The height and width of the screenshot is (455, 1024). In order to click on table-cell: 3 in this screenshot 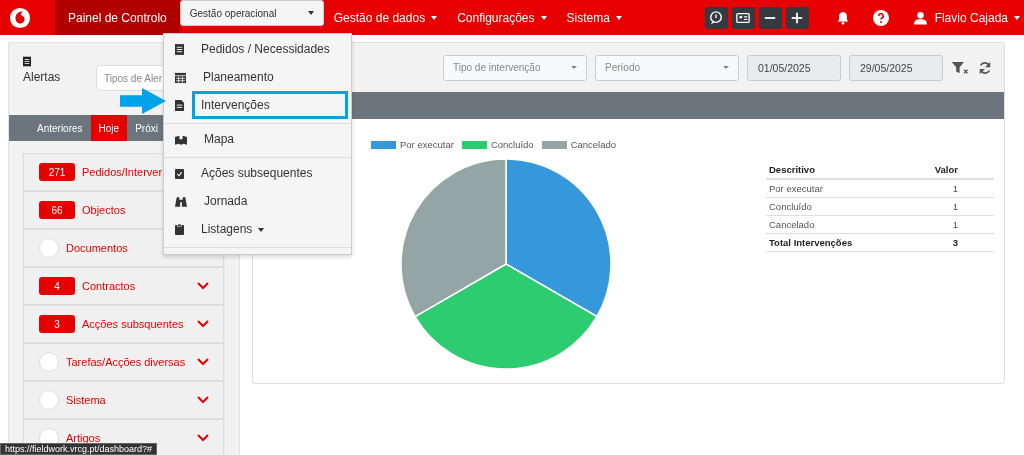, I will do `click(947, 242)`.